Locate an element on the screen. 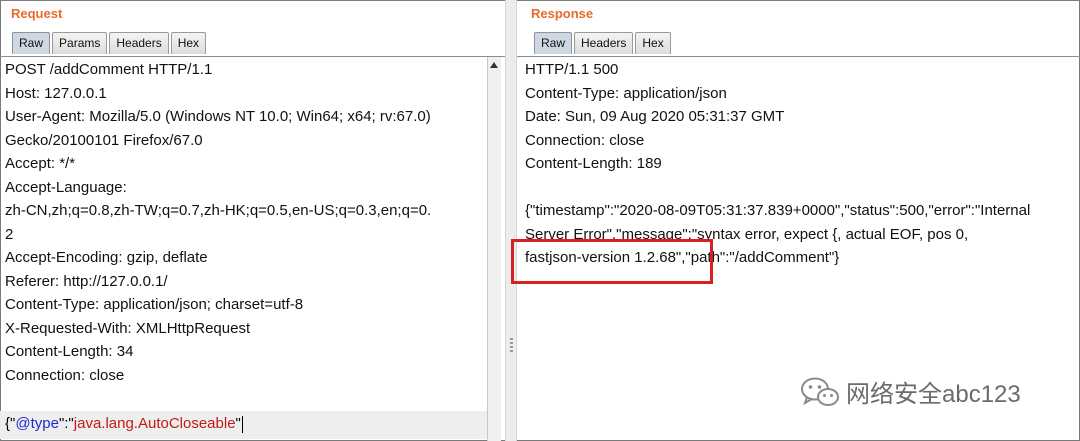 Image resolution: width=1080 pixels, height=441 pixels. header-date: Date: Sun, 09 Aug 2020 05:31:37 GMT is located at coordinates (655, 116).